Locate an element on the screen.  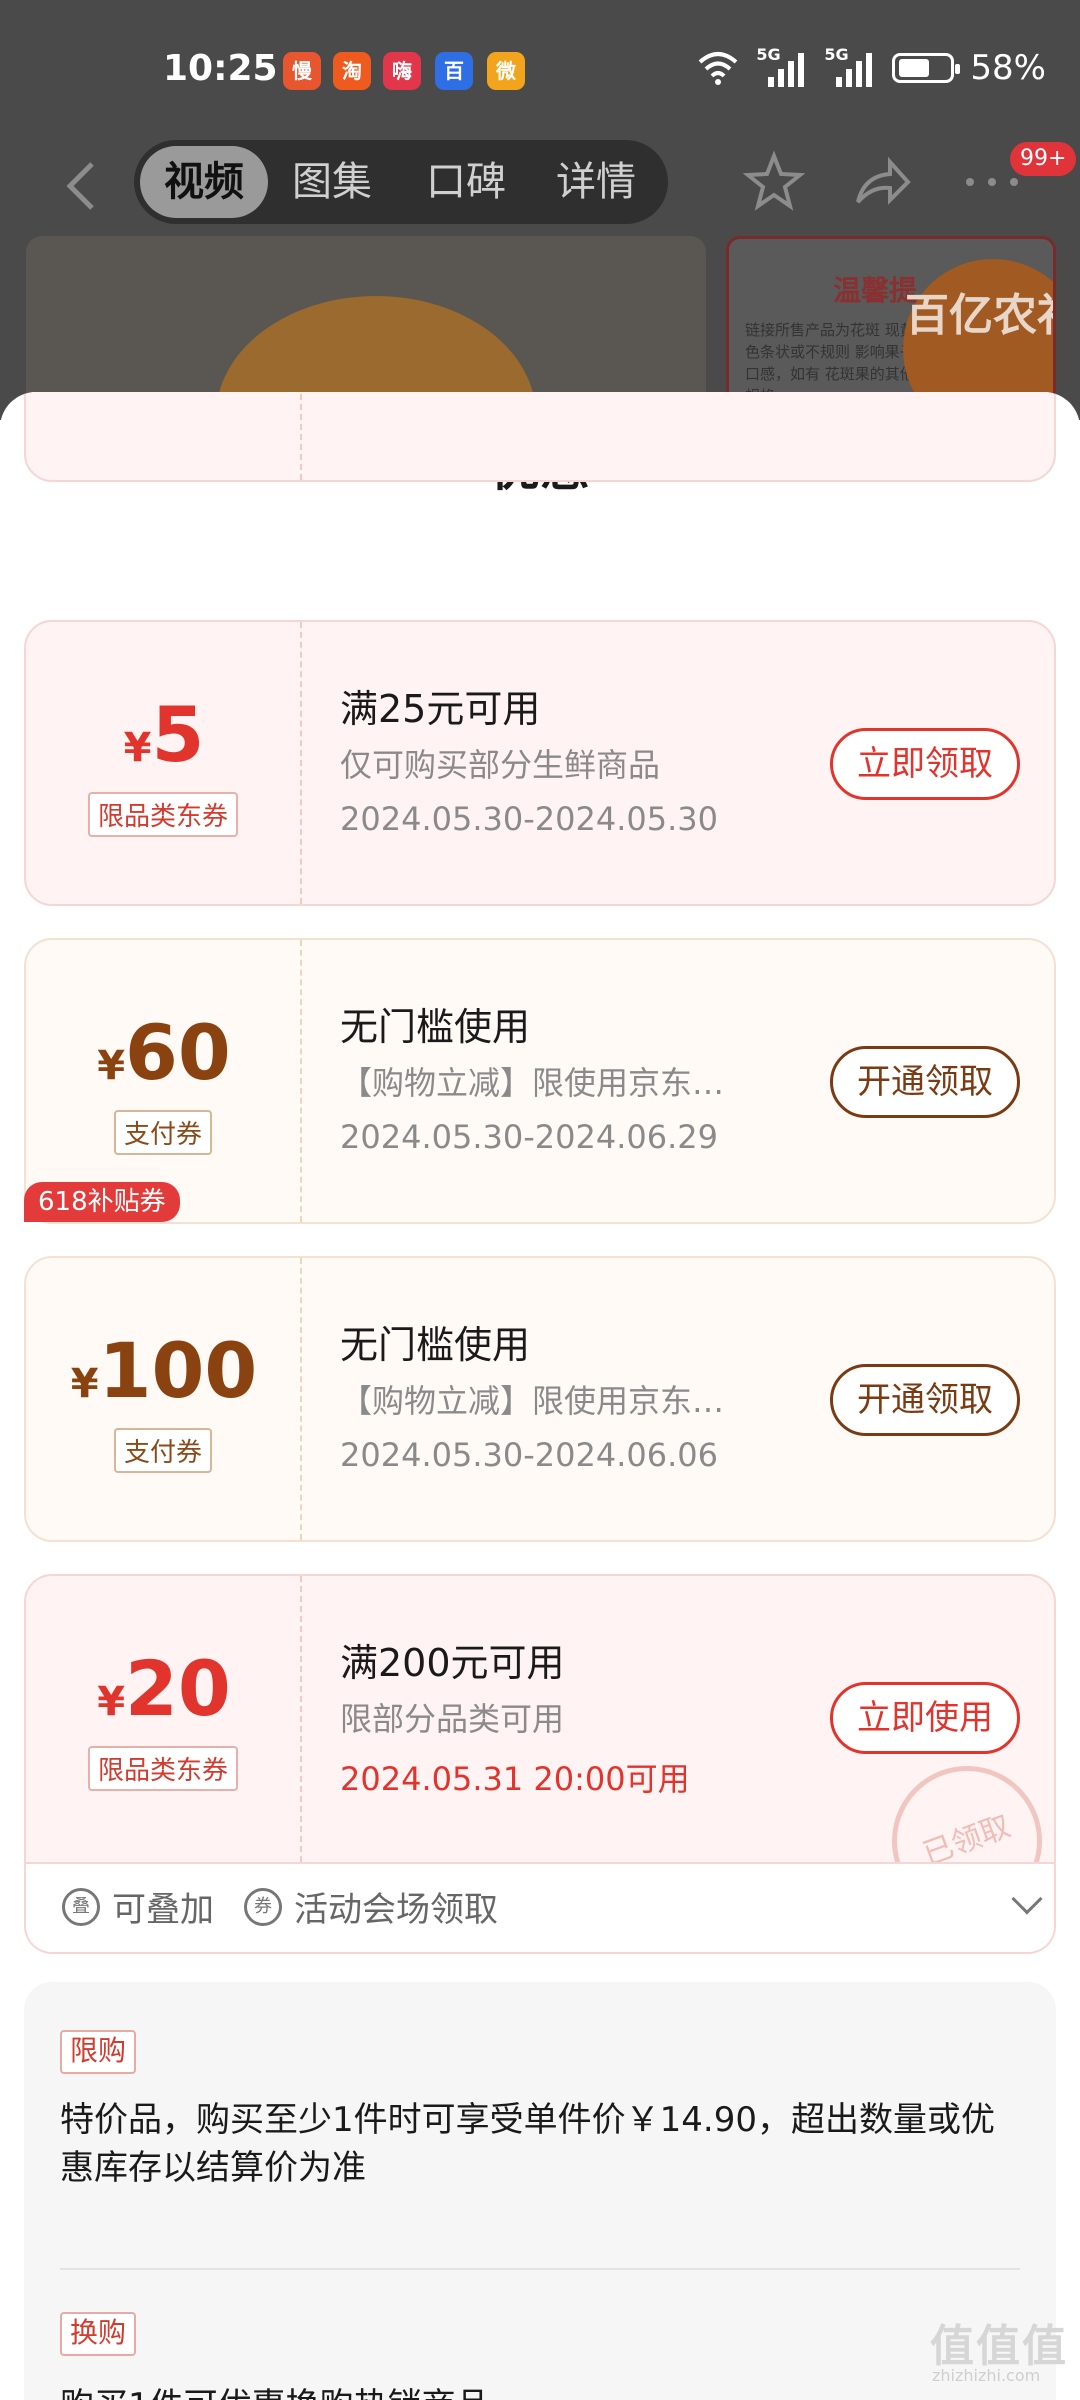
coupon-amount: ¥100 is located at coordinates (164, 1370).